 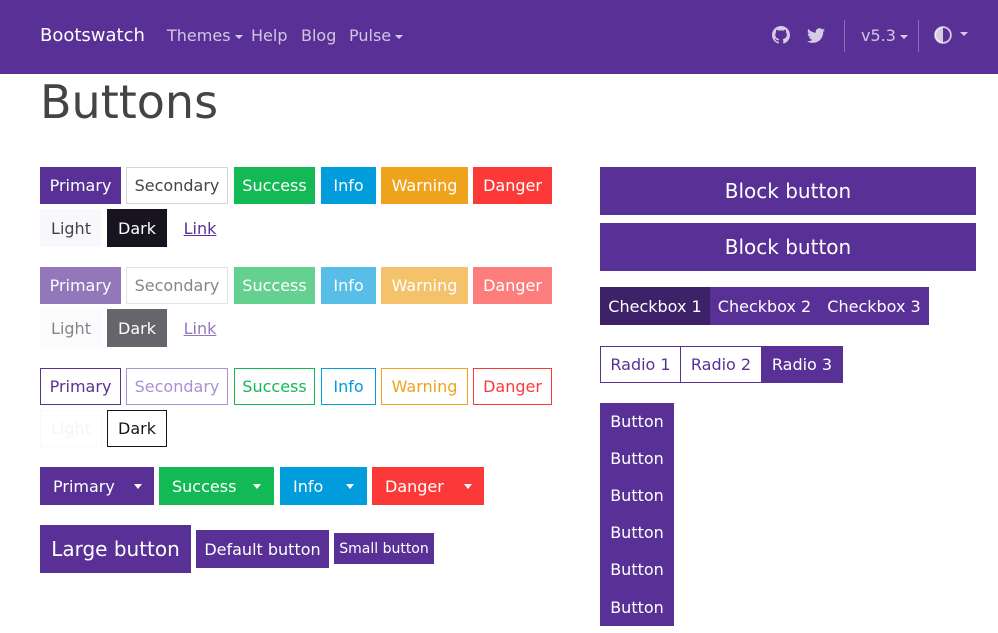 I want to click on split-primary-button: Primary, so click(x=80, y=486).